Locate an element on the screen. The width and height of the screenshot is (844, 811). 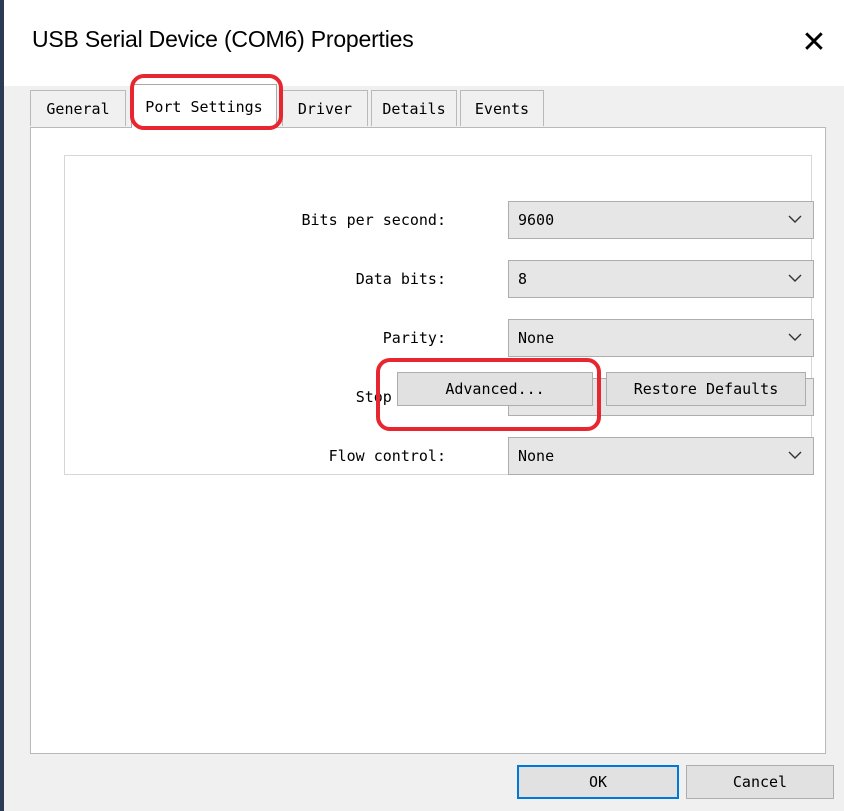
tab-label: Port Settings is located at coordinates (204, 106).